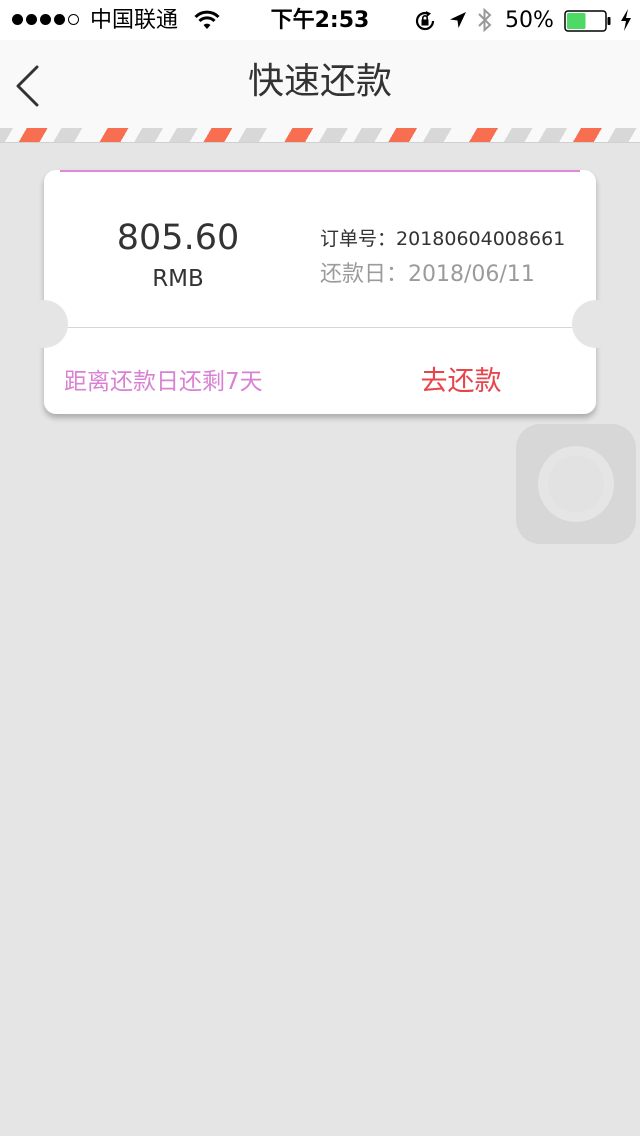  What do you see at coordinates (163, 382) in the screenshot?
I see `days-remaining-text: 距离还款日还剩7天` at bounding box center [163, 382].